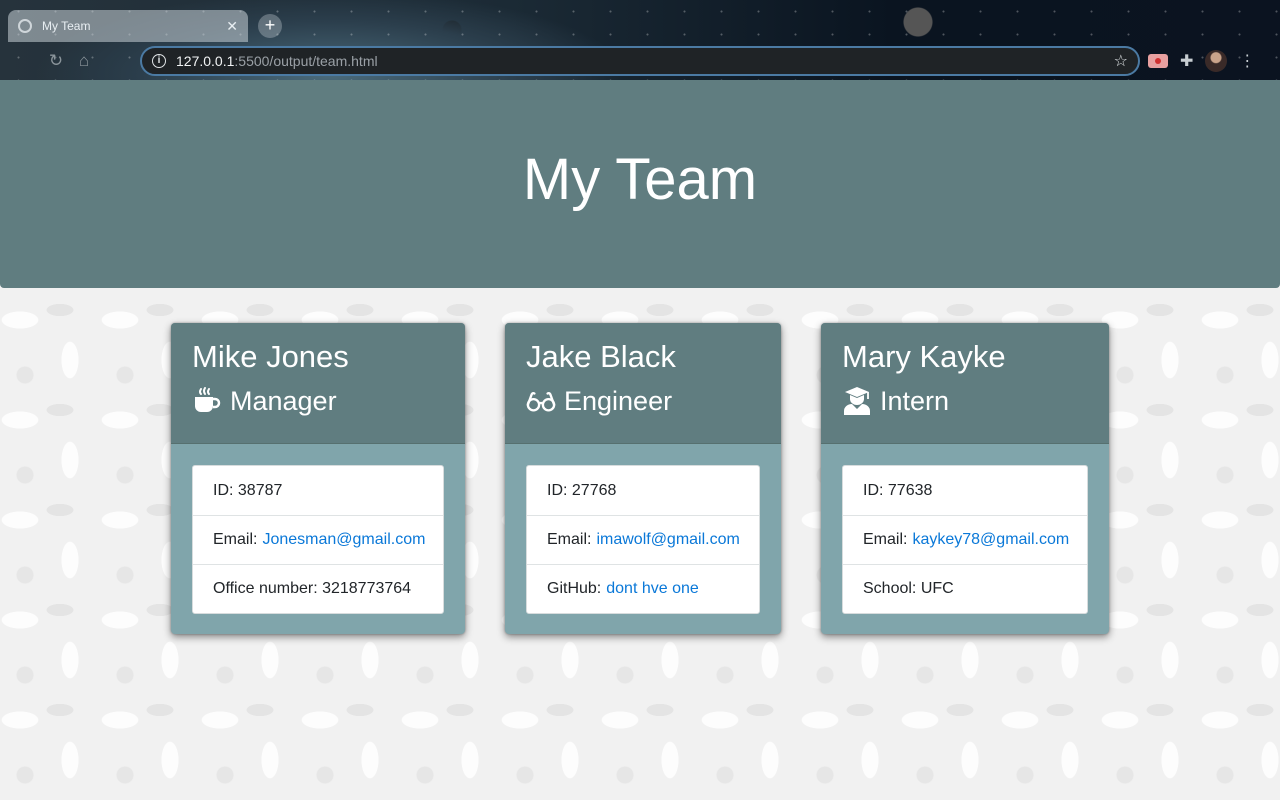 This screenshot has width=1280, height=800. What do you see at coordinates (56, 61) in the screenshot?
I see `reload-icon: ↻` at bounding box center [56, 61].